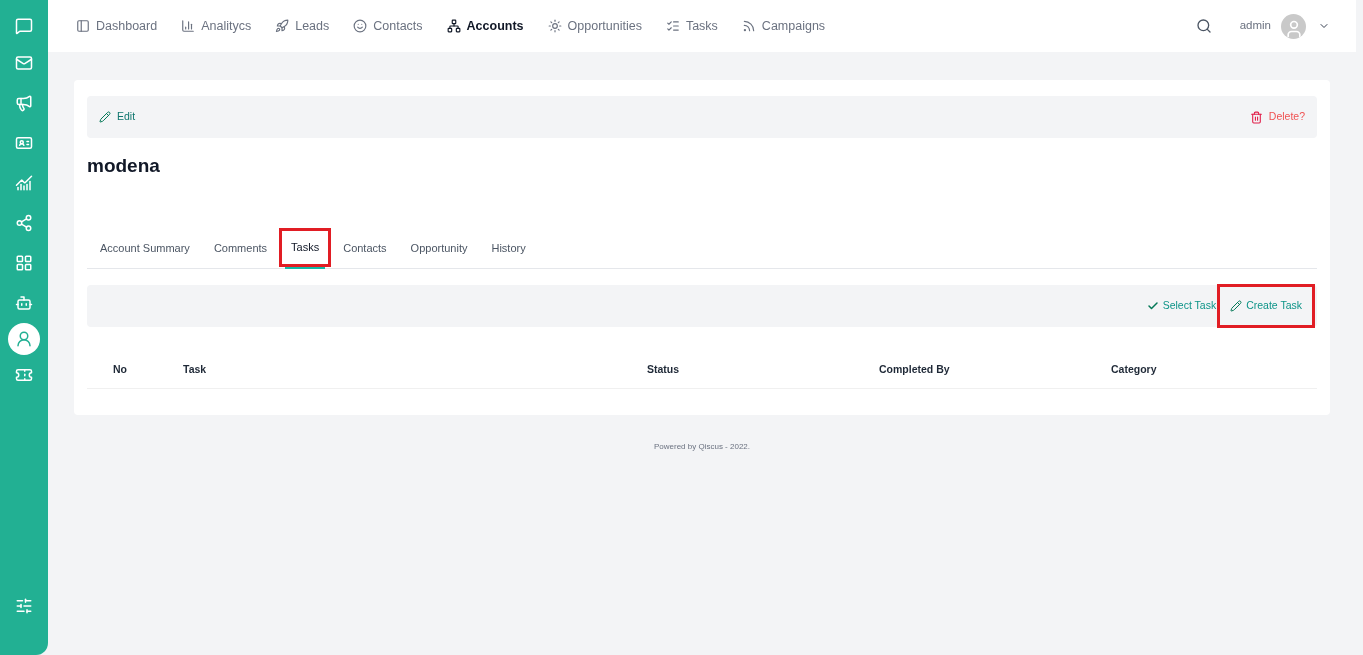 Image resolution: width=1363 pixels, height=655 pixels. Describe the element at coordinates (1134, 369) in the screenshot. I see `column-header: Category` at that location.